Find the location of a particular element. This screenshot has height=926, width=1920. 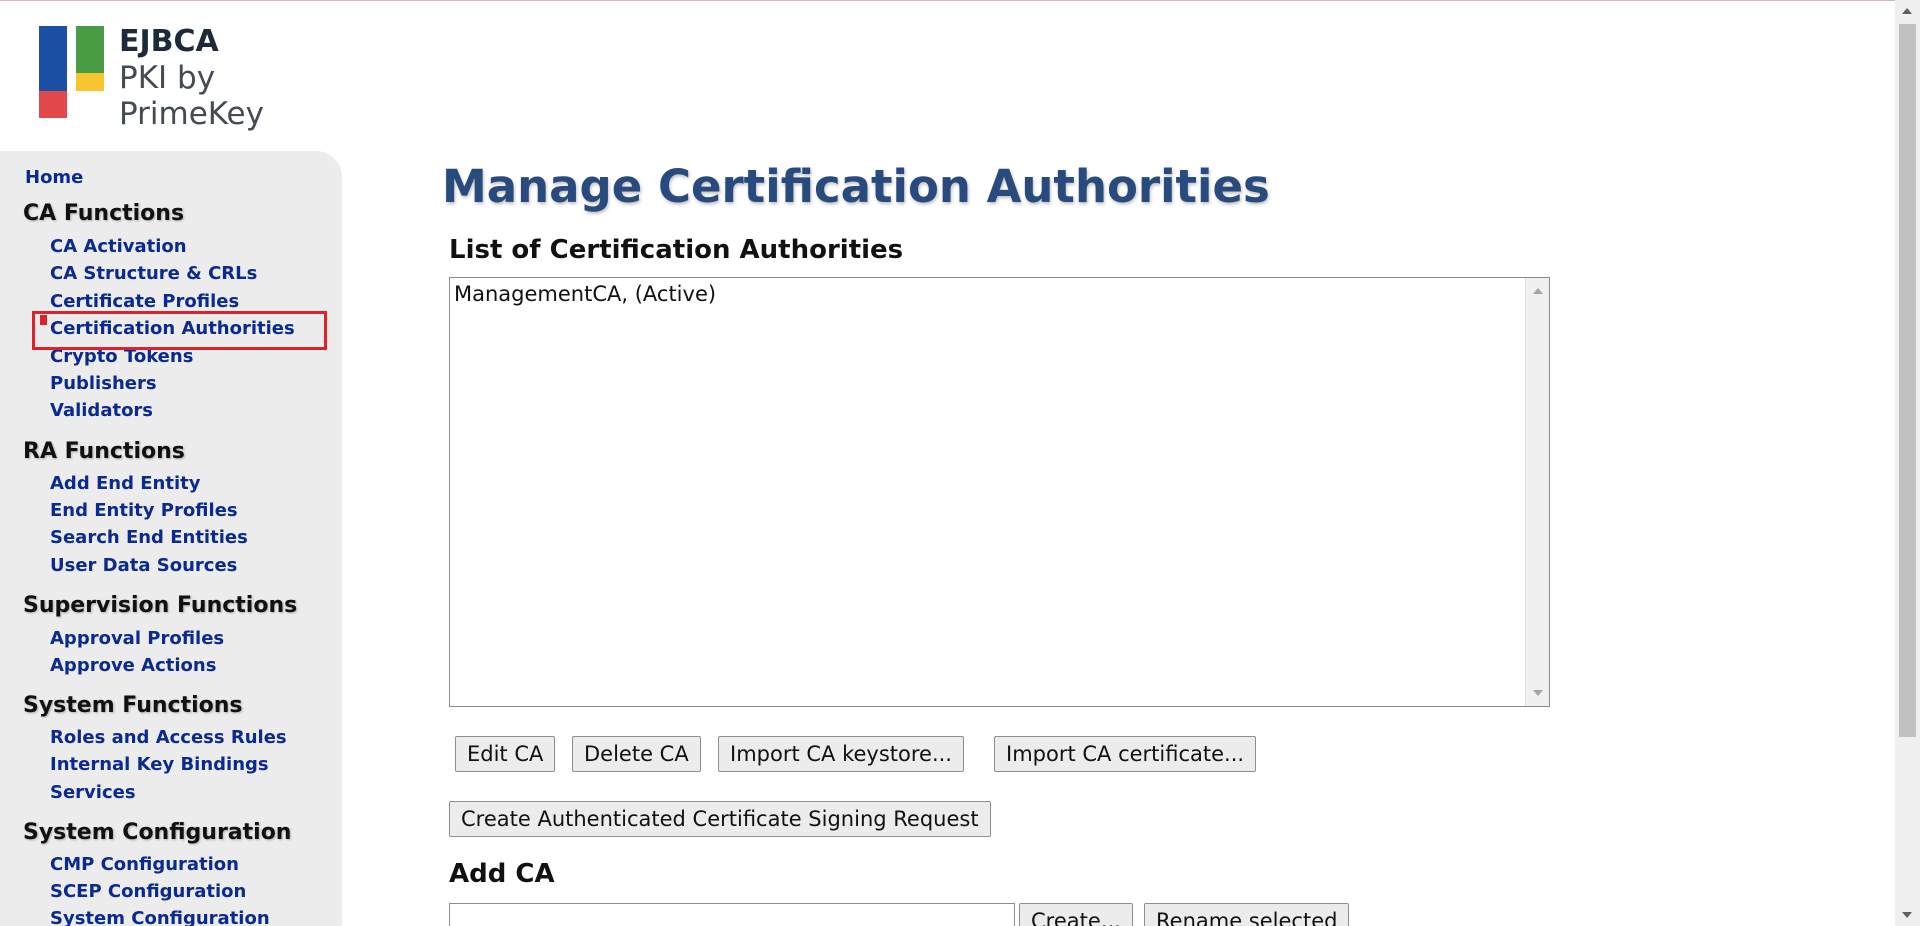

window-scrollbar is located at coordinates (1907, 463).